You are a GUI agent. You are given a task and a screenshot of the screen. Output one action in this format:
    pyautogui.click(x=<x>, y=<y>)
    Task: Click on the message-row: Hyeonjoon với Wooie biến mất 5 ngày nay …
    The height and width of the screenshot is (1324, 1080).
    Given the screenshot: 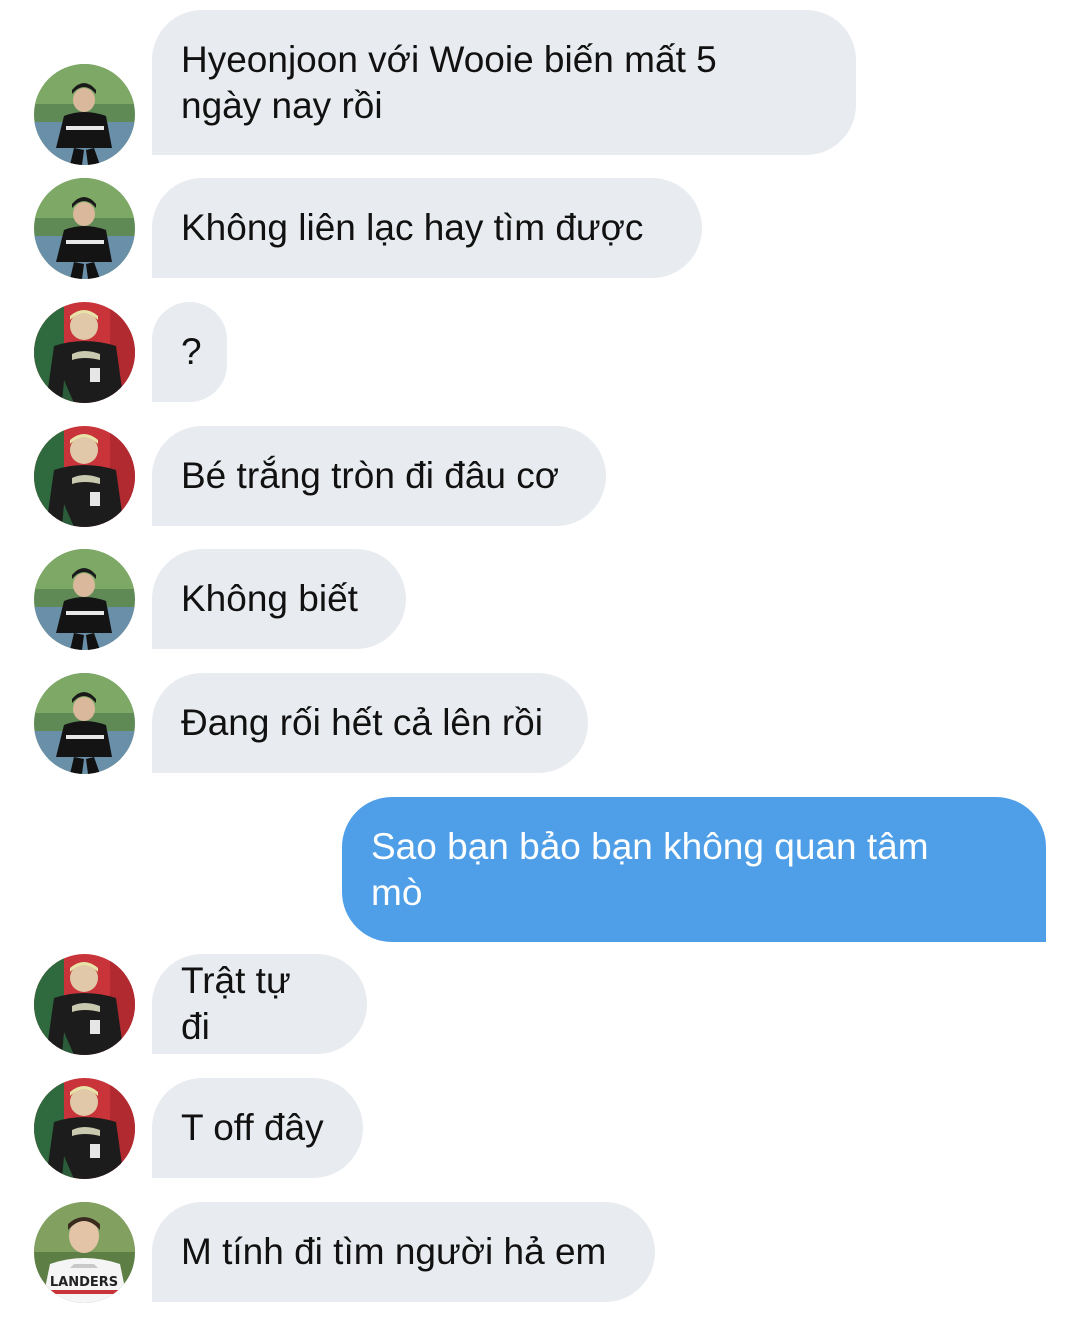 What is the action you would take?
    pyautogui.click(x=540, y=87)
    